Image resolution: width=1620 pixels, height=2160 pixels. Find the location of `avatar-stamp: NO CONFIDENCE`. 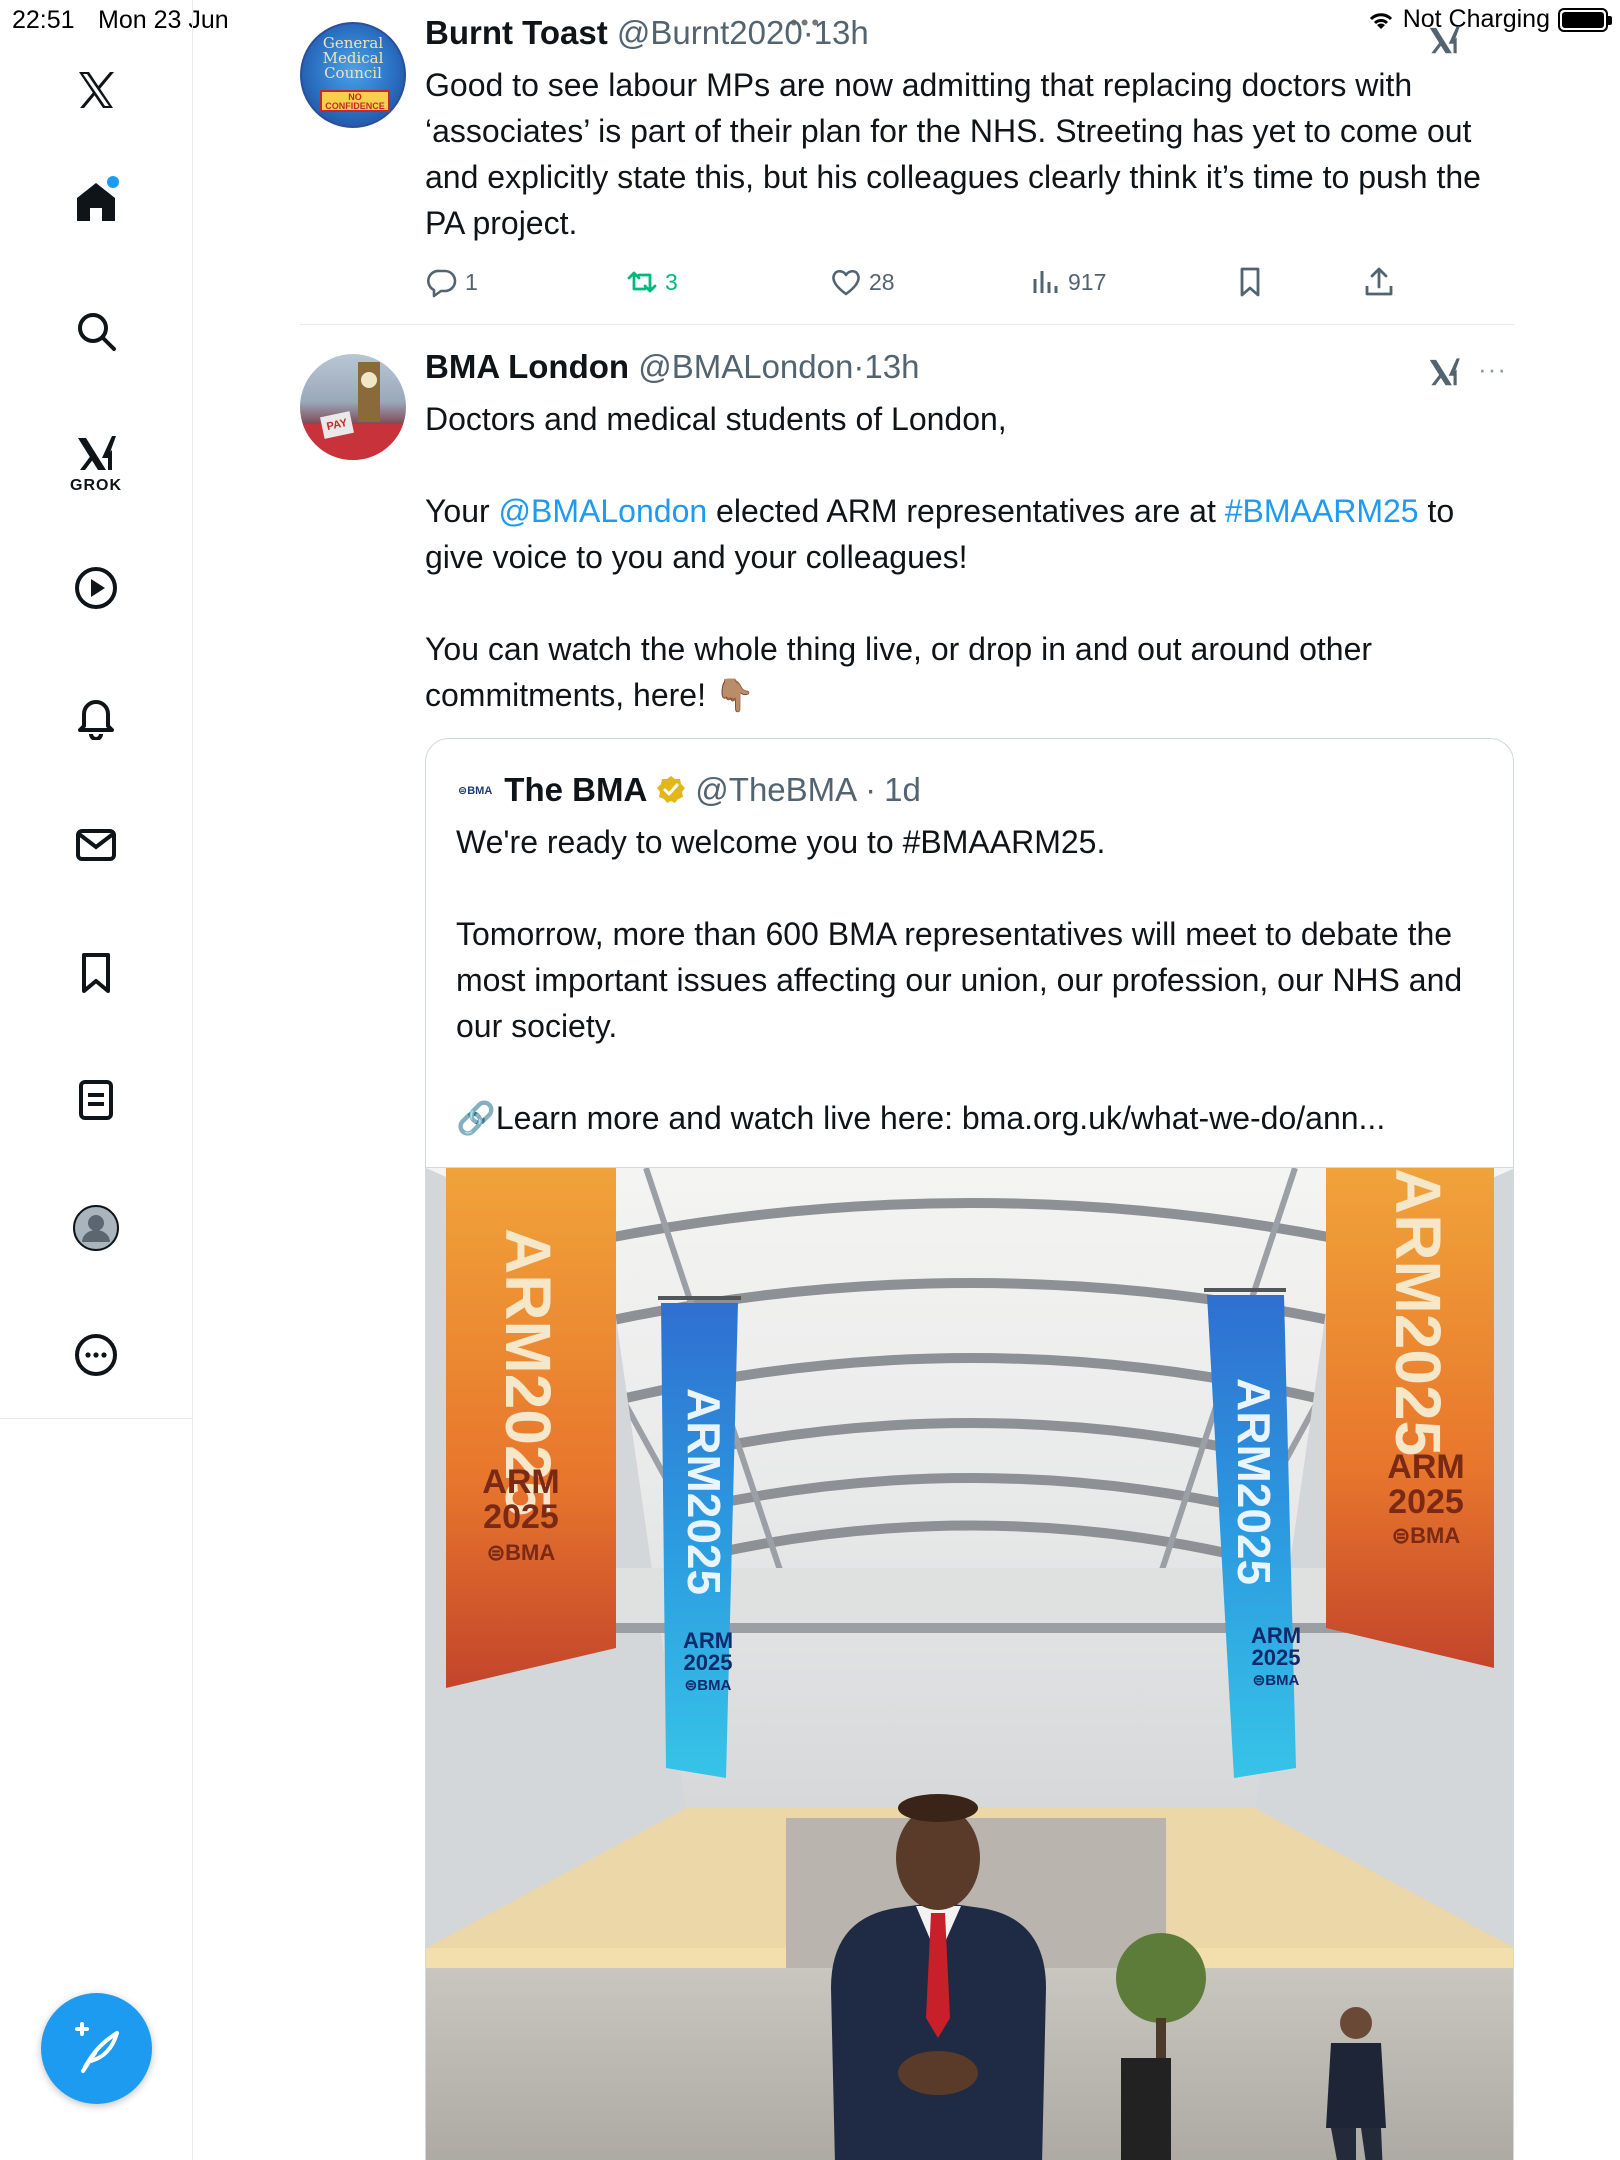

avatar-stamp: NO CONFIDENCE is located at coordinates (355, 101).